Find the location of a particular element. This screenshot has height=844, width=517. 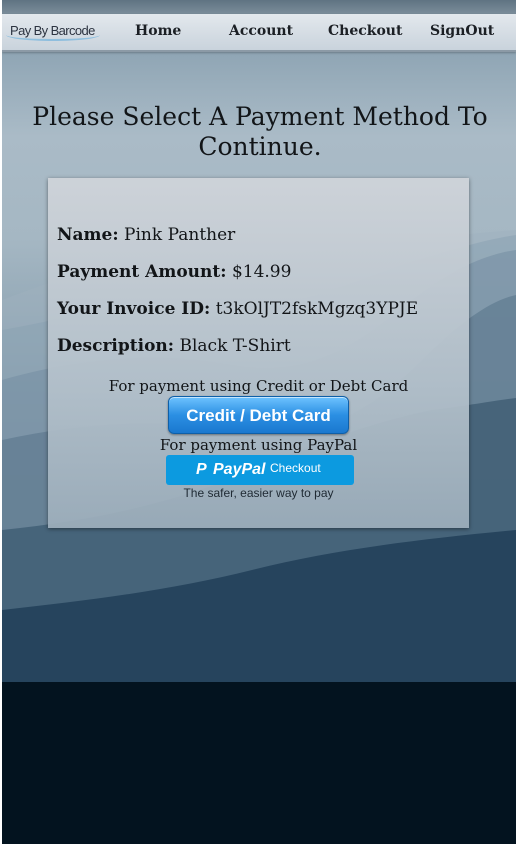

paypal-p-icon: P is located at coordinates (201, 469).